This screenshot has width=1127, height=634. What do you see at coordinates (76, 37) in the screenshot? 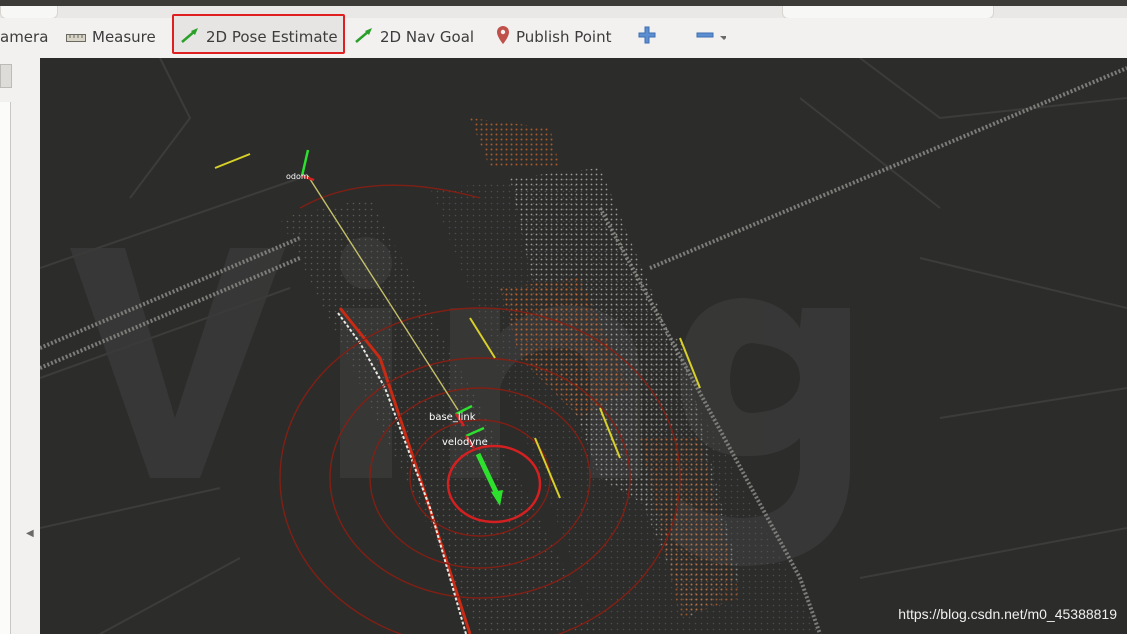
I see `ruler-icon` at bounding box center [76, 37].